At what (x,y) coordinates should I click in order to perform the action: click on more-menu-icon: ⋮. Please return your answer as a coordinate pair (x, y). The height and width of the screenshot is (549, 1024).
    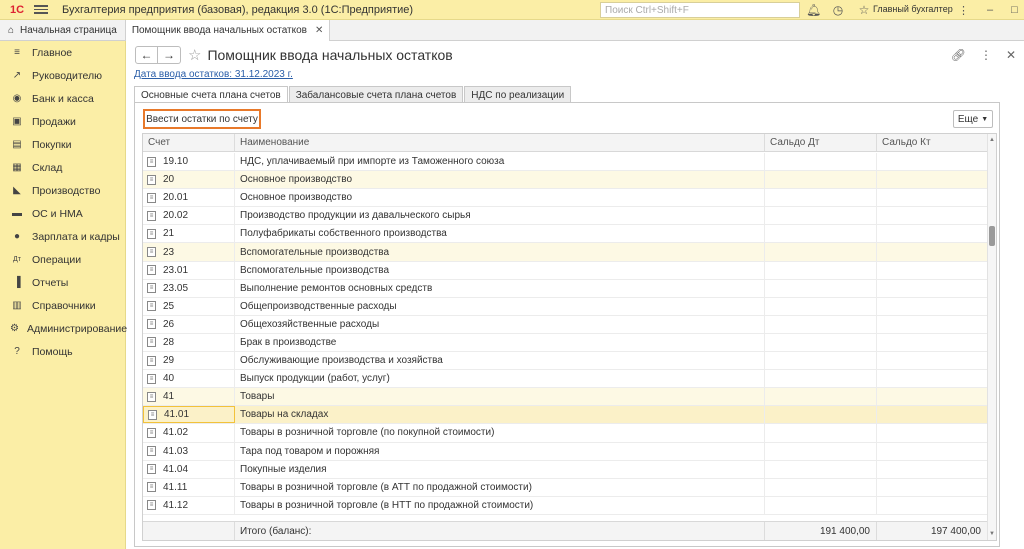
    Looking at the image, I should click on (963, 10).